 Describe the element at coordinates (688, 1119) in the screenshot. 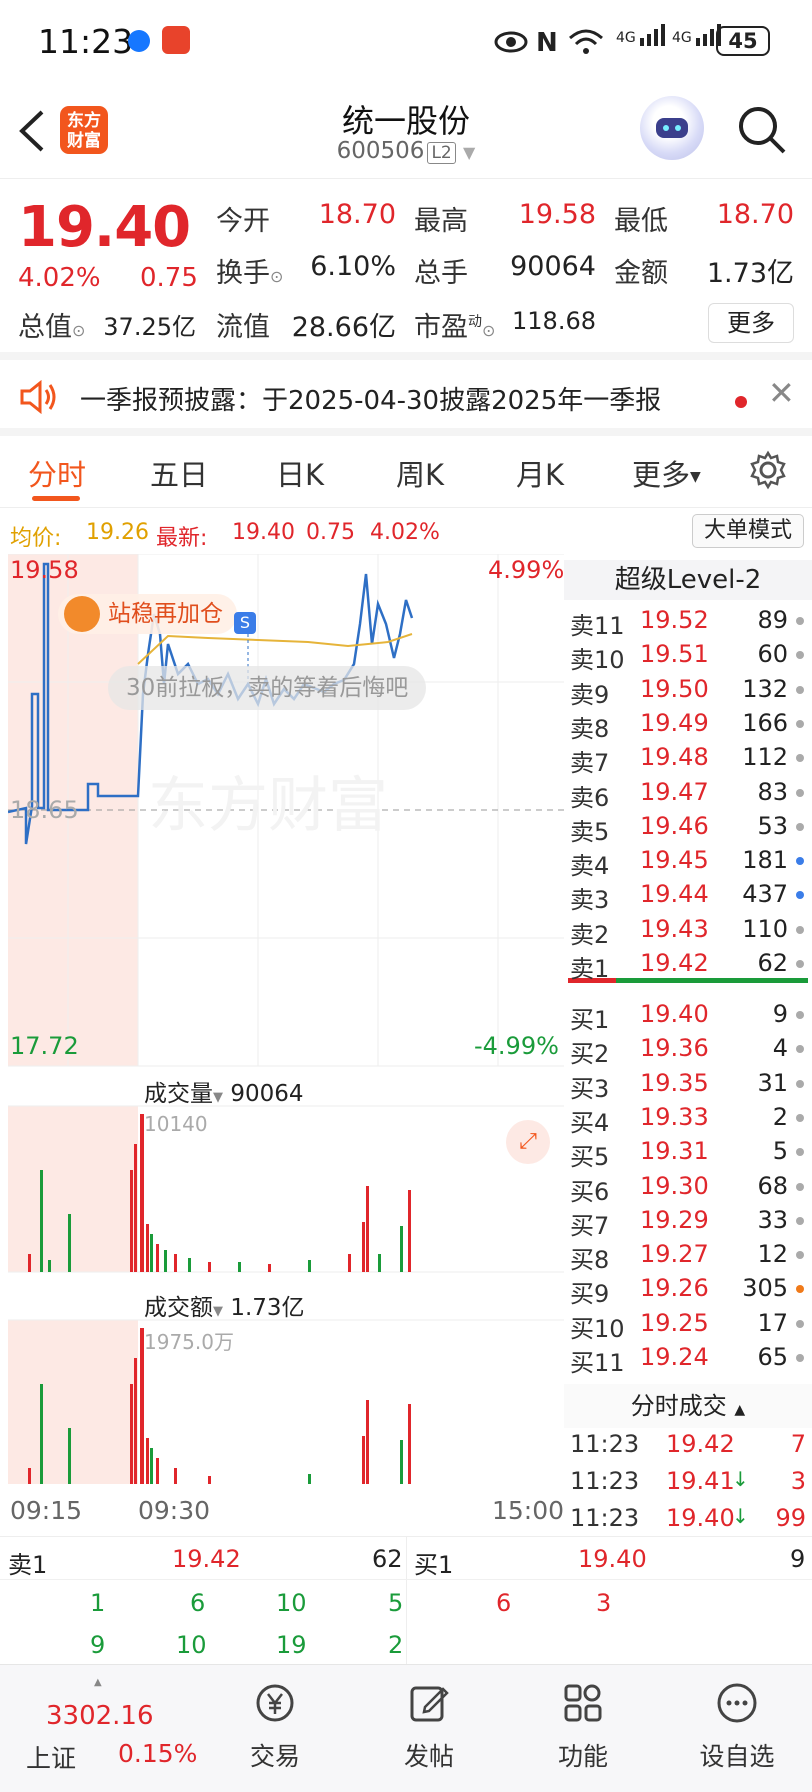

I see `bid-row: 买4 19.33 2` at that location.